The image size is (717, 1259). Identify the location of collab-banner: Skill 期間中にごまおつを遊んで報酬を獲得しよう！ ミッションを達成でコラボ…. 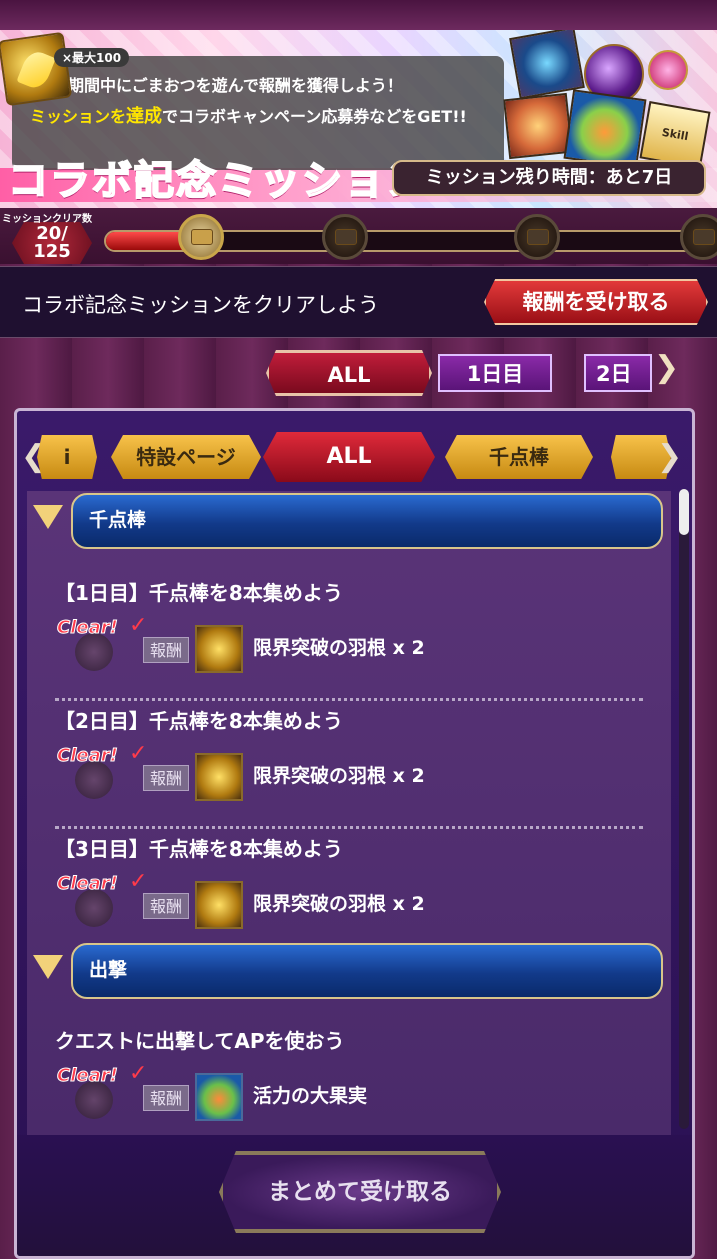
(358, 119).